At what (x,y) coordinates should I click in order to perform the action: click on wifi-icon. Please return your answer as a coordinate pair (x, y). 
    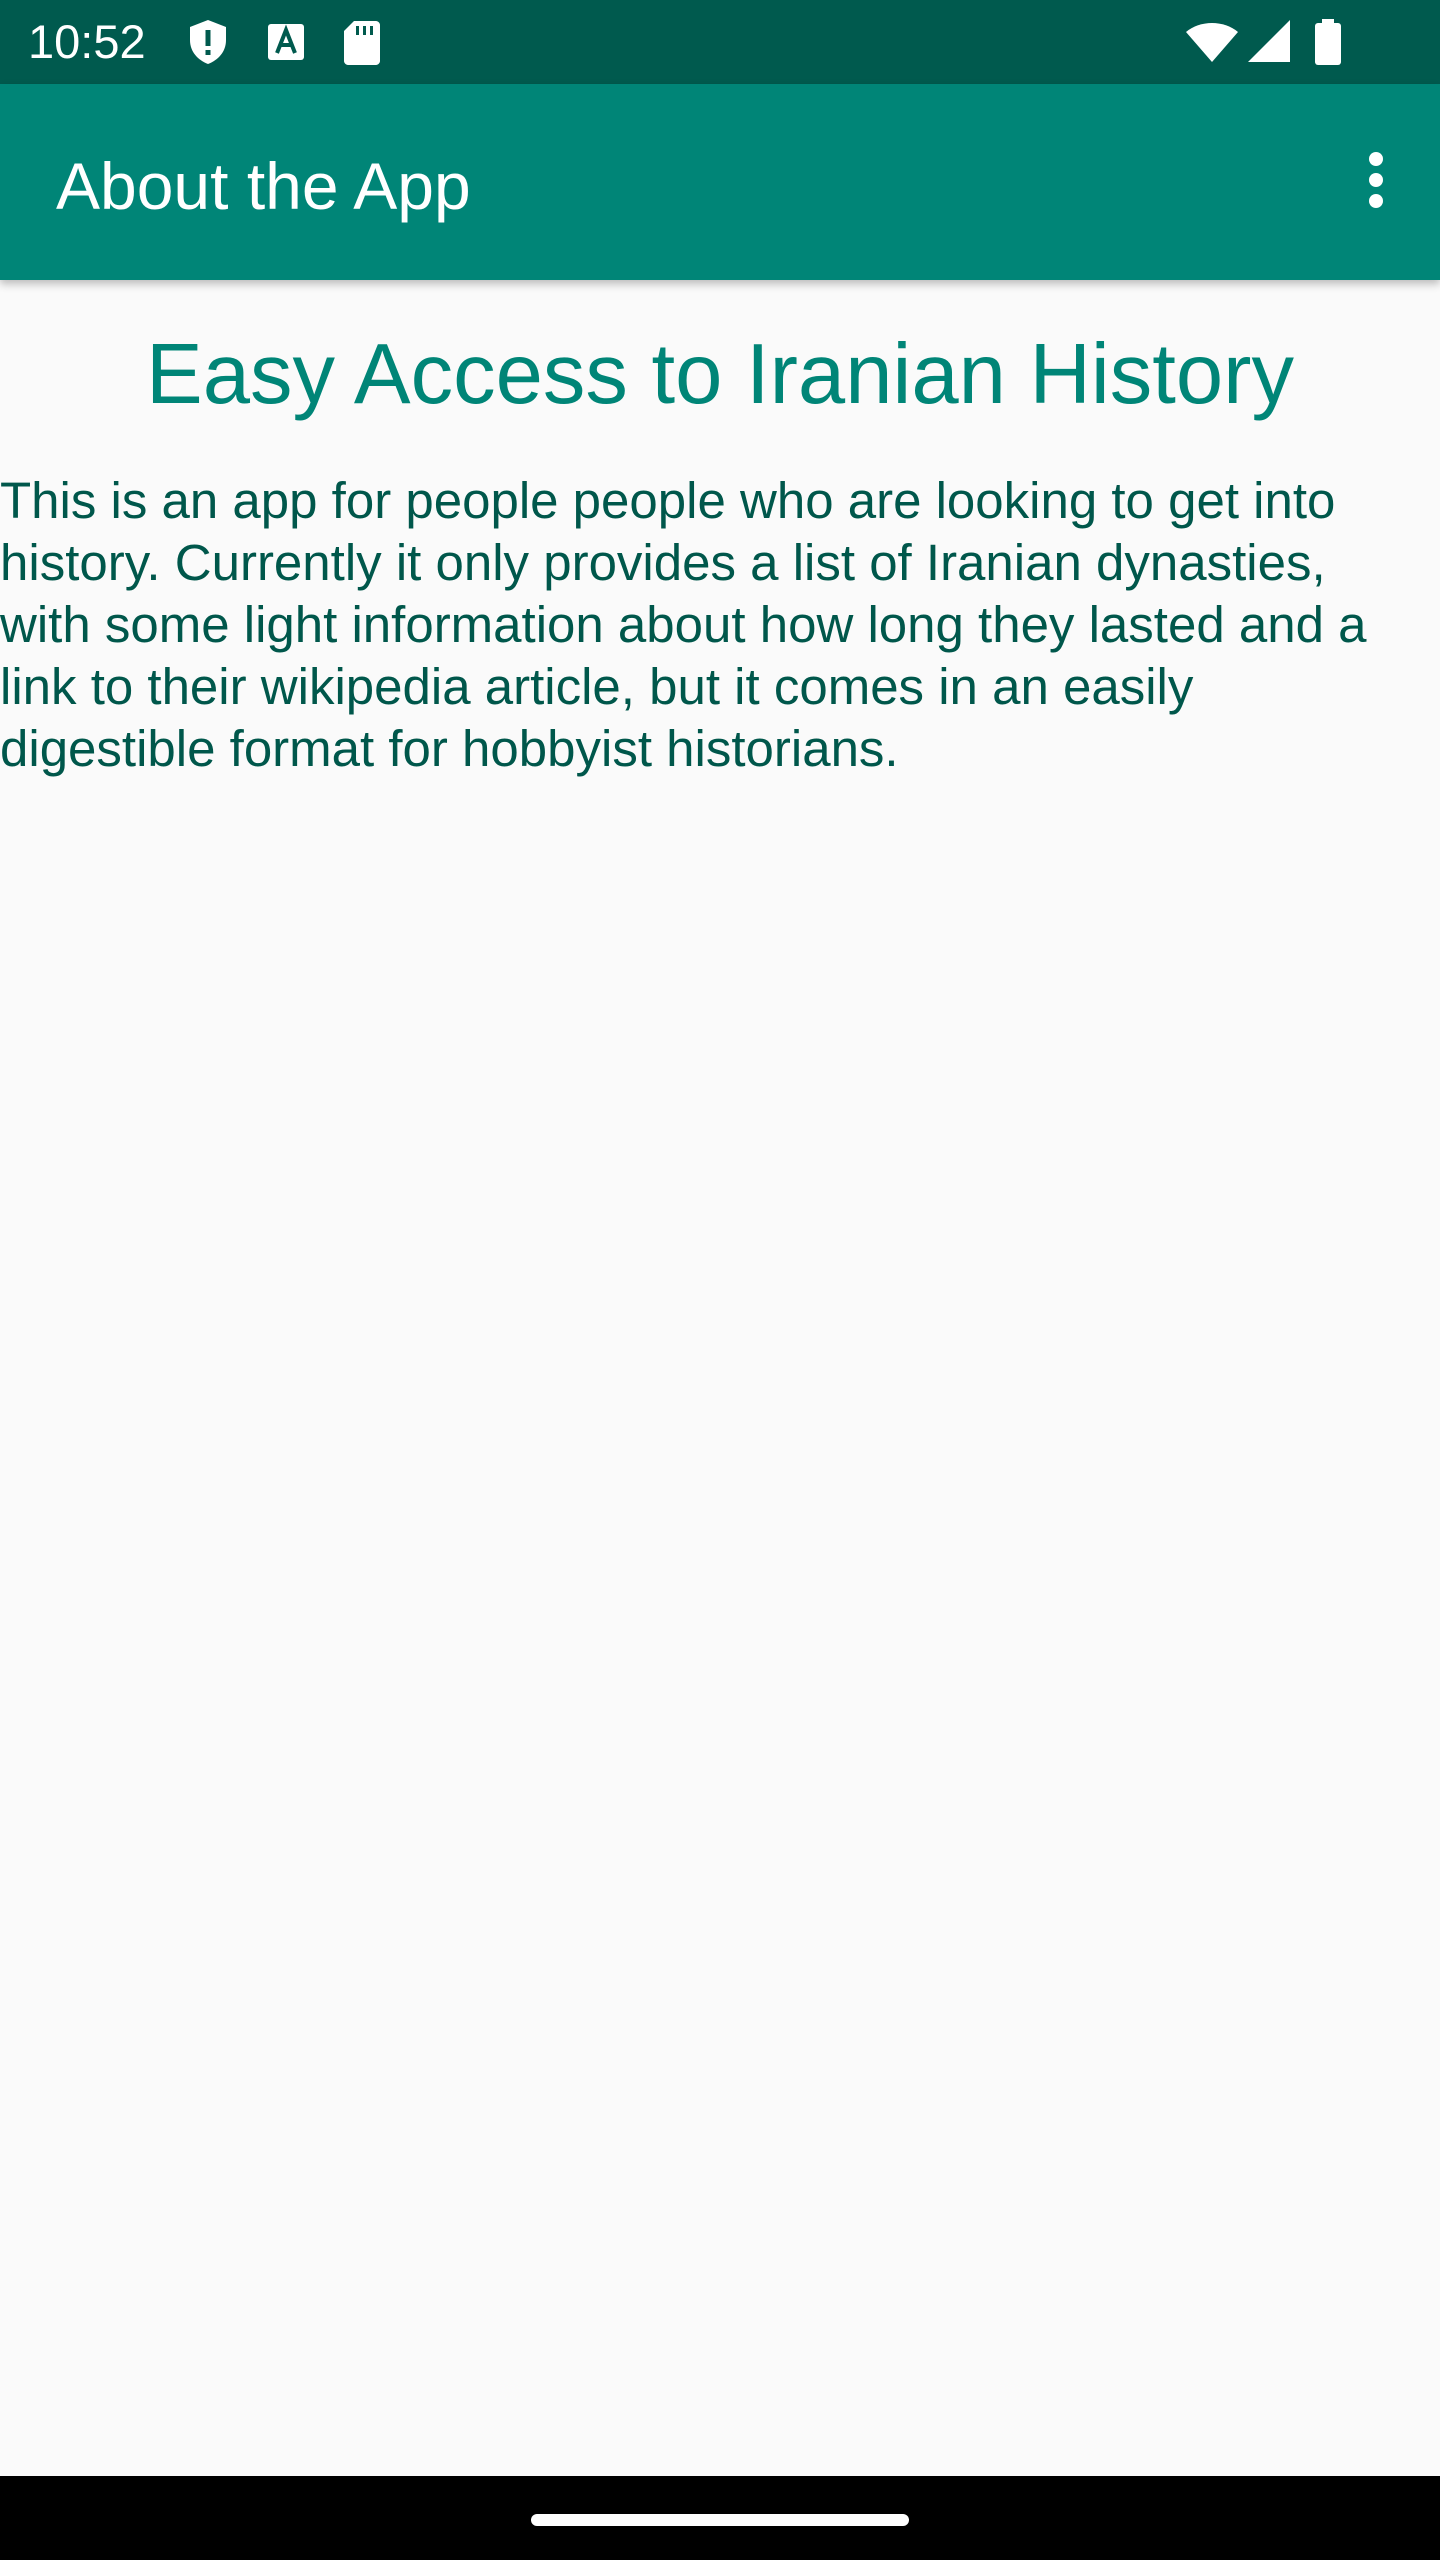
    Looking at the image, I should click on (1212, 42).